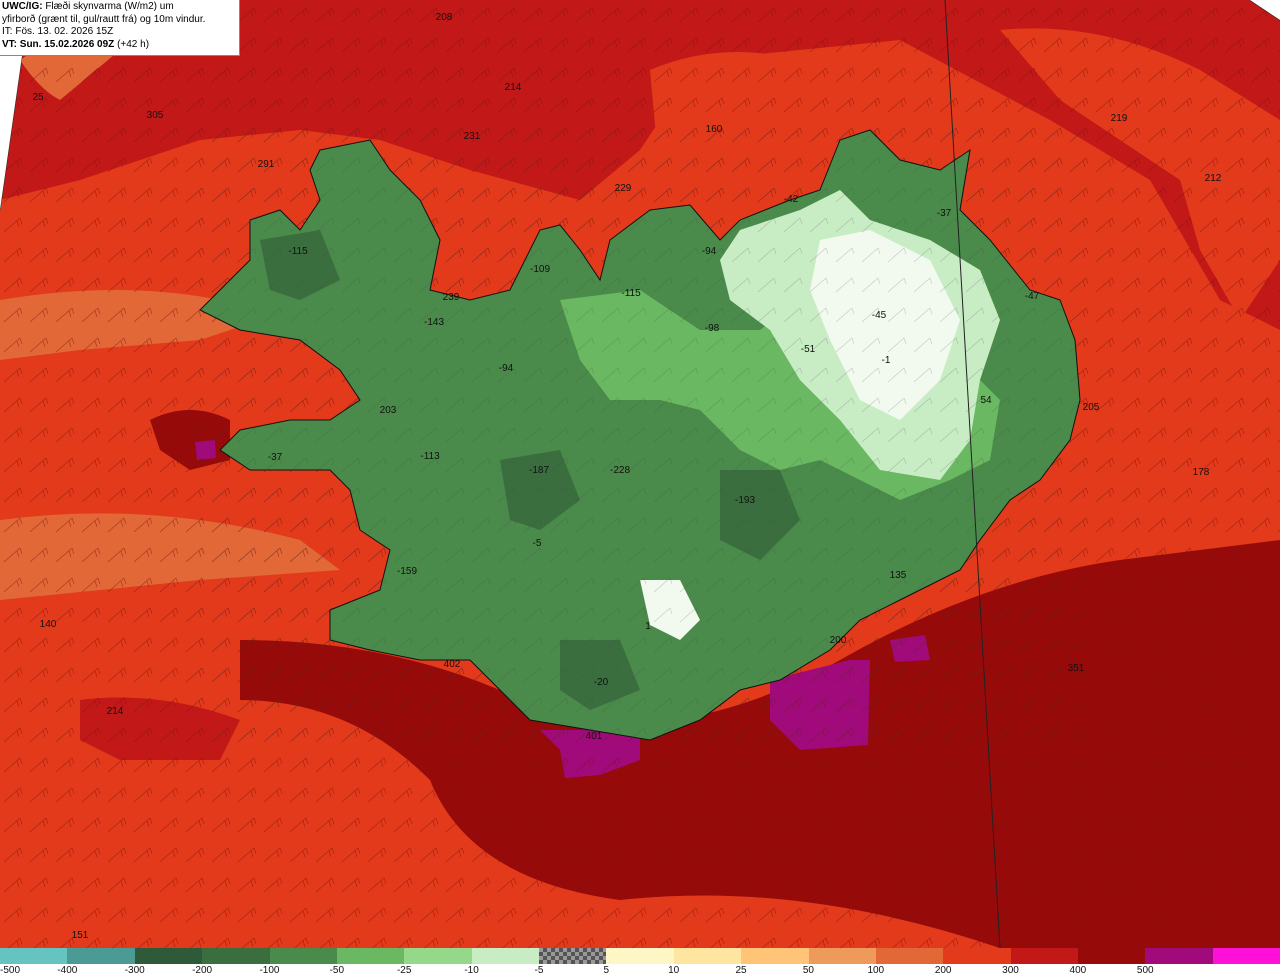 Image resolution: width=1280 pixels, height=978 pixels. I want to click on map-value: 25, so click(38, 97).